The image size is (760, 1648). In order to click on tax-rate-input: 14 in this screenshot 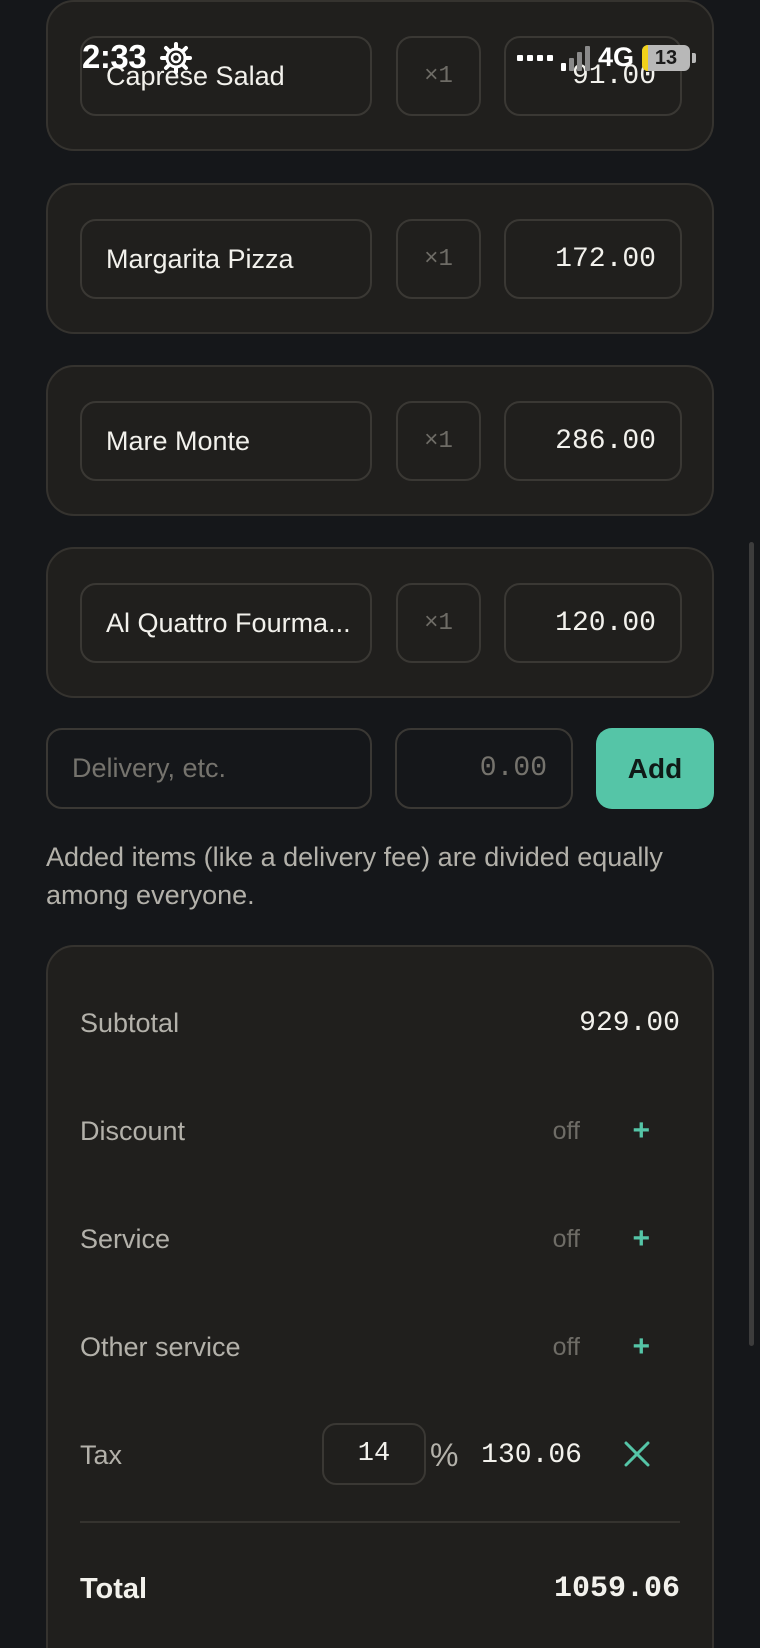, I will do `click(374, 1454)`.